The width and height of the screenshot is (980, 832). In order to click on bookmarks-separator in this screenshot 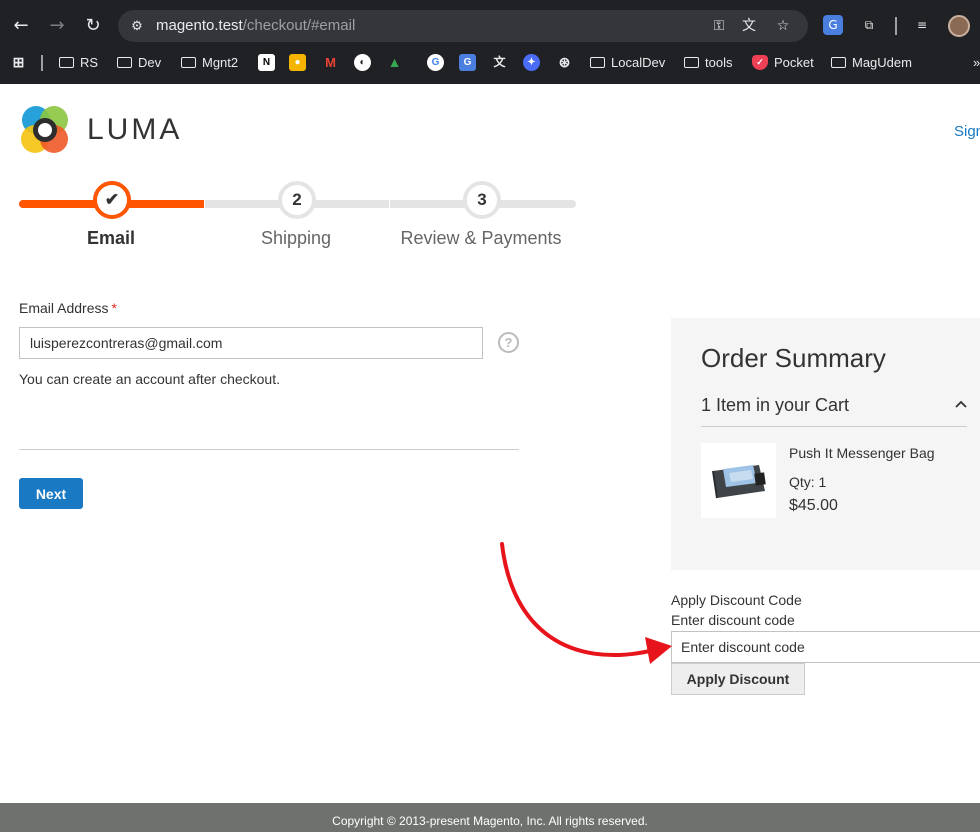, I will do `click(42, 63)`.